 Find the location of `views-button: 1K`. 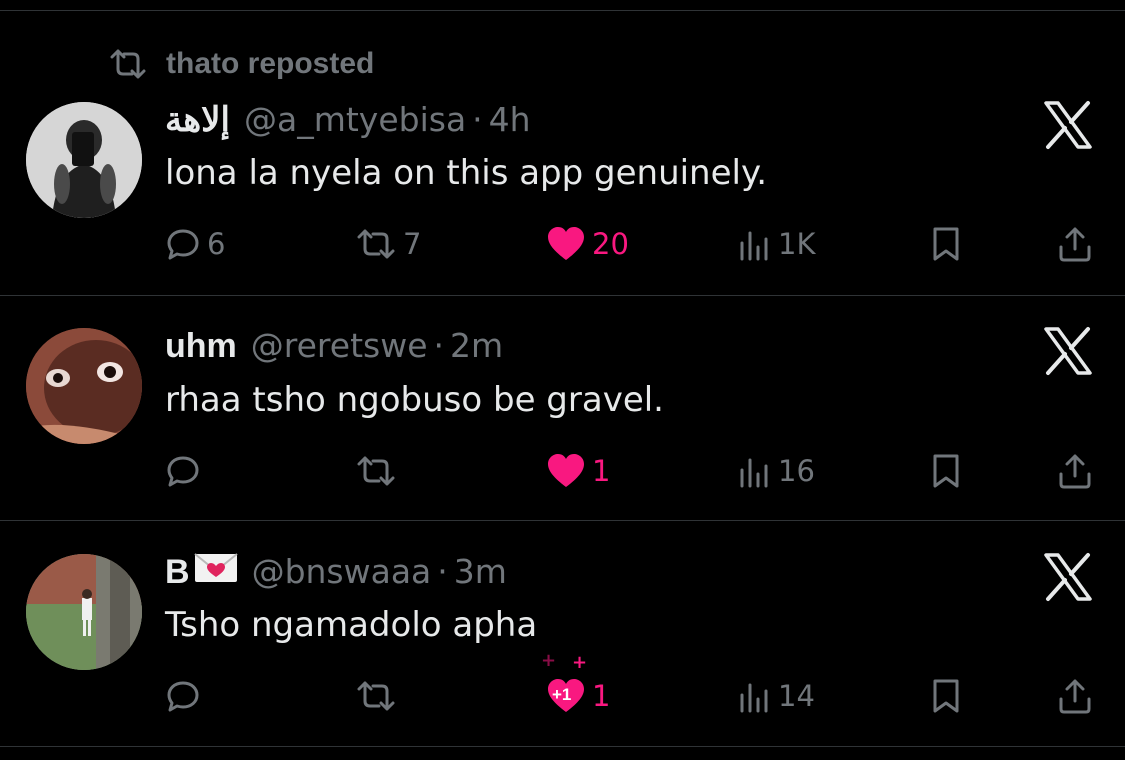

views-button: 1K is located at coordinates (776, 244).